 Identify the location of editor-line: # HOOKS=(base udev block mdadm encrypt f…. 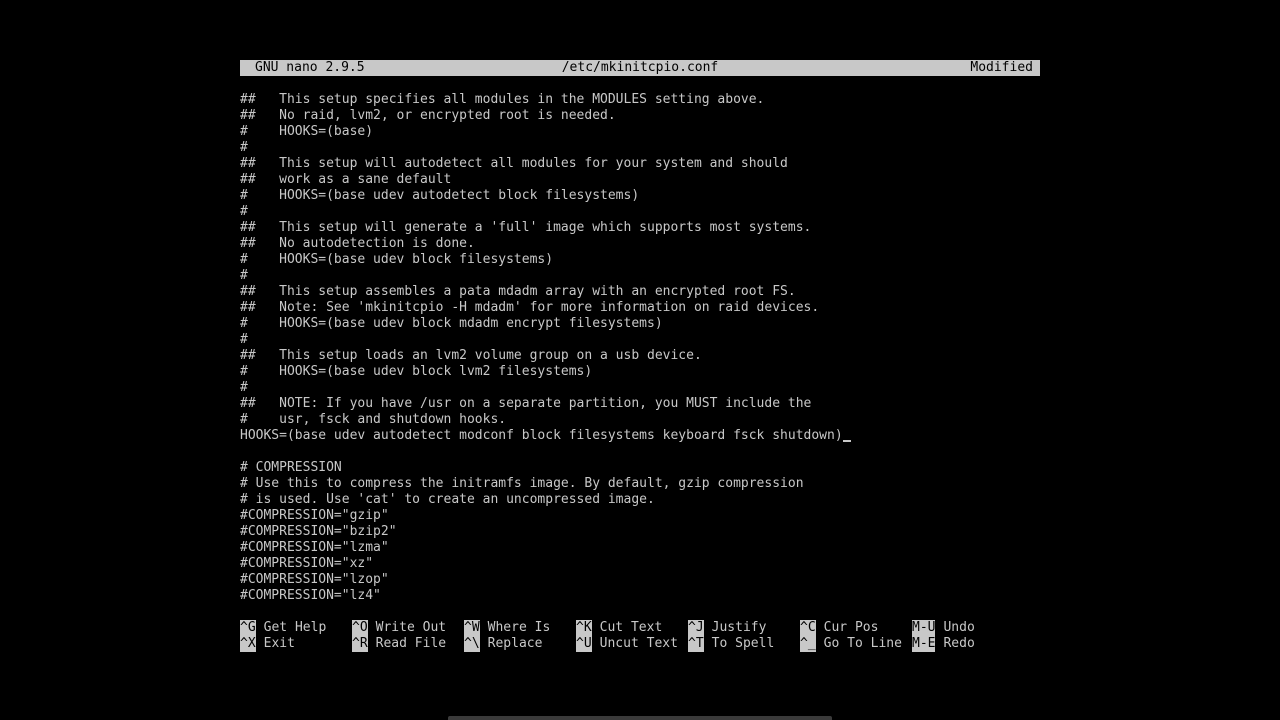
(640, 324).